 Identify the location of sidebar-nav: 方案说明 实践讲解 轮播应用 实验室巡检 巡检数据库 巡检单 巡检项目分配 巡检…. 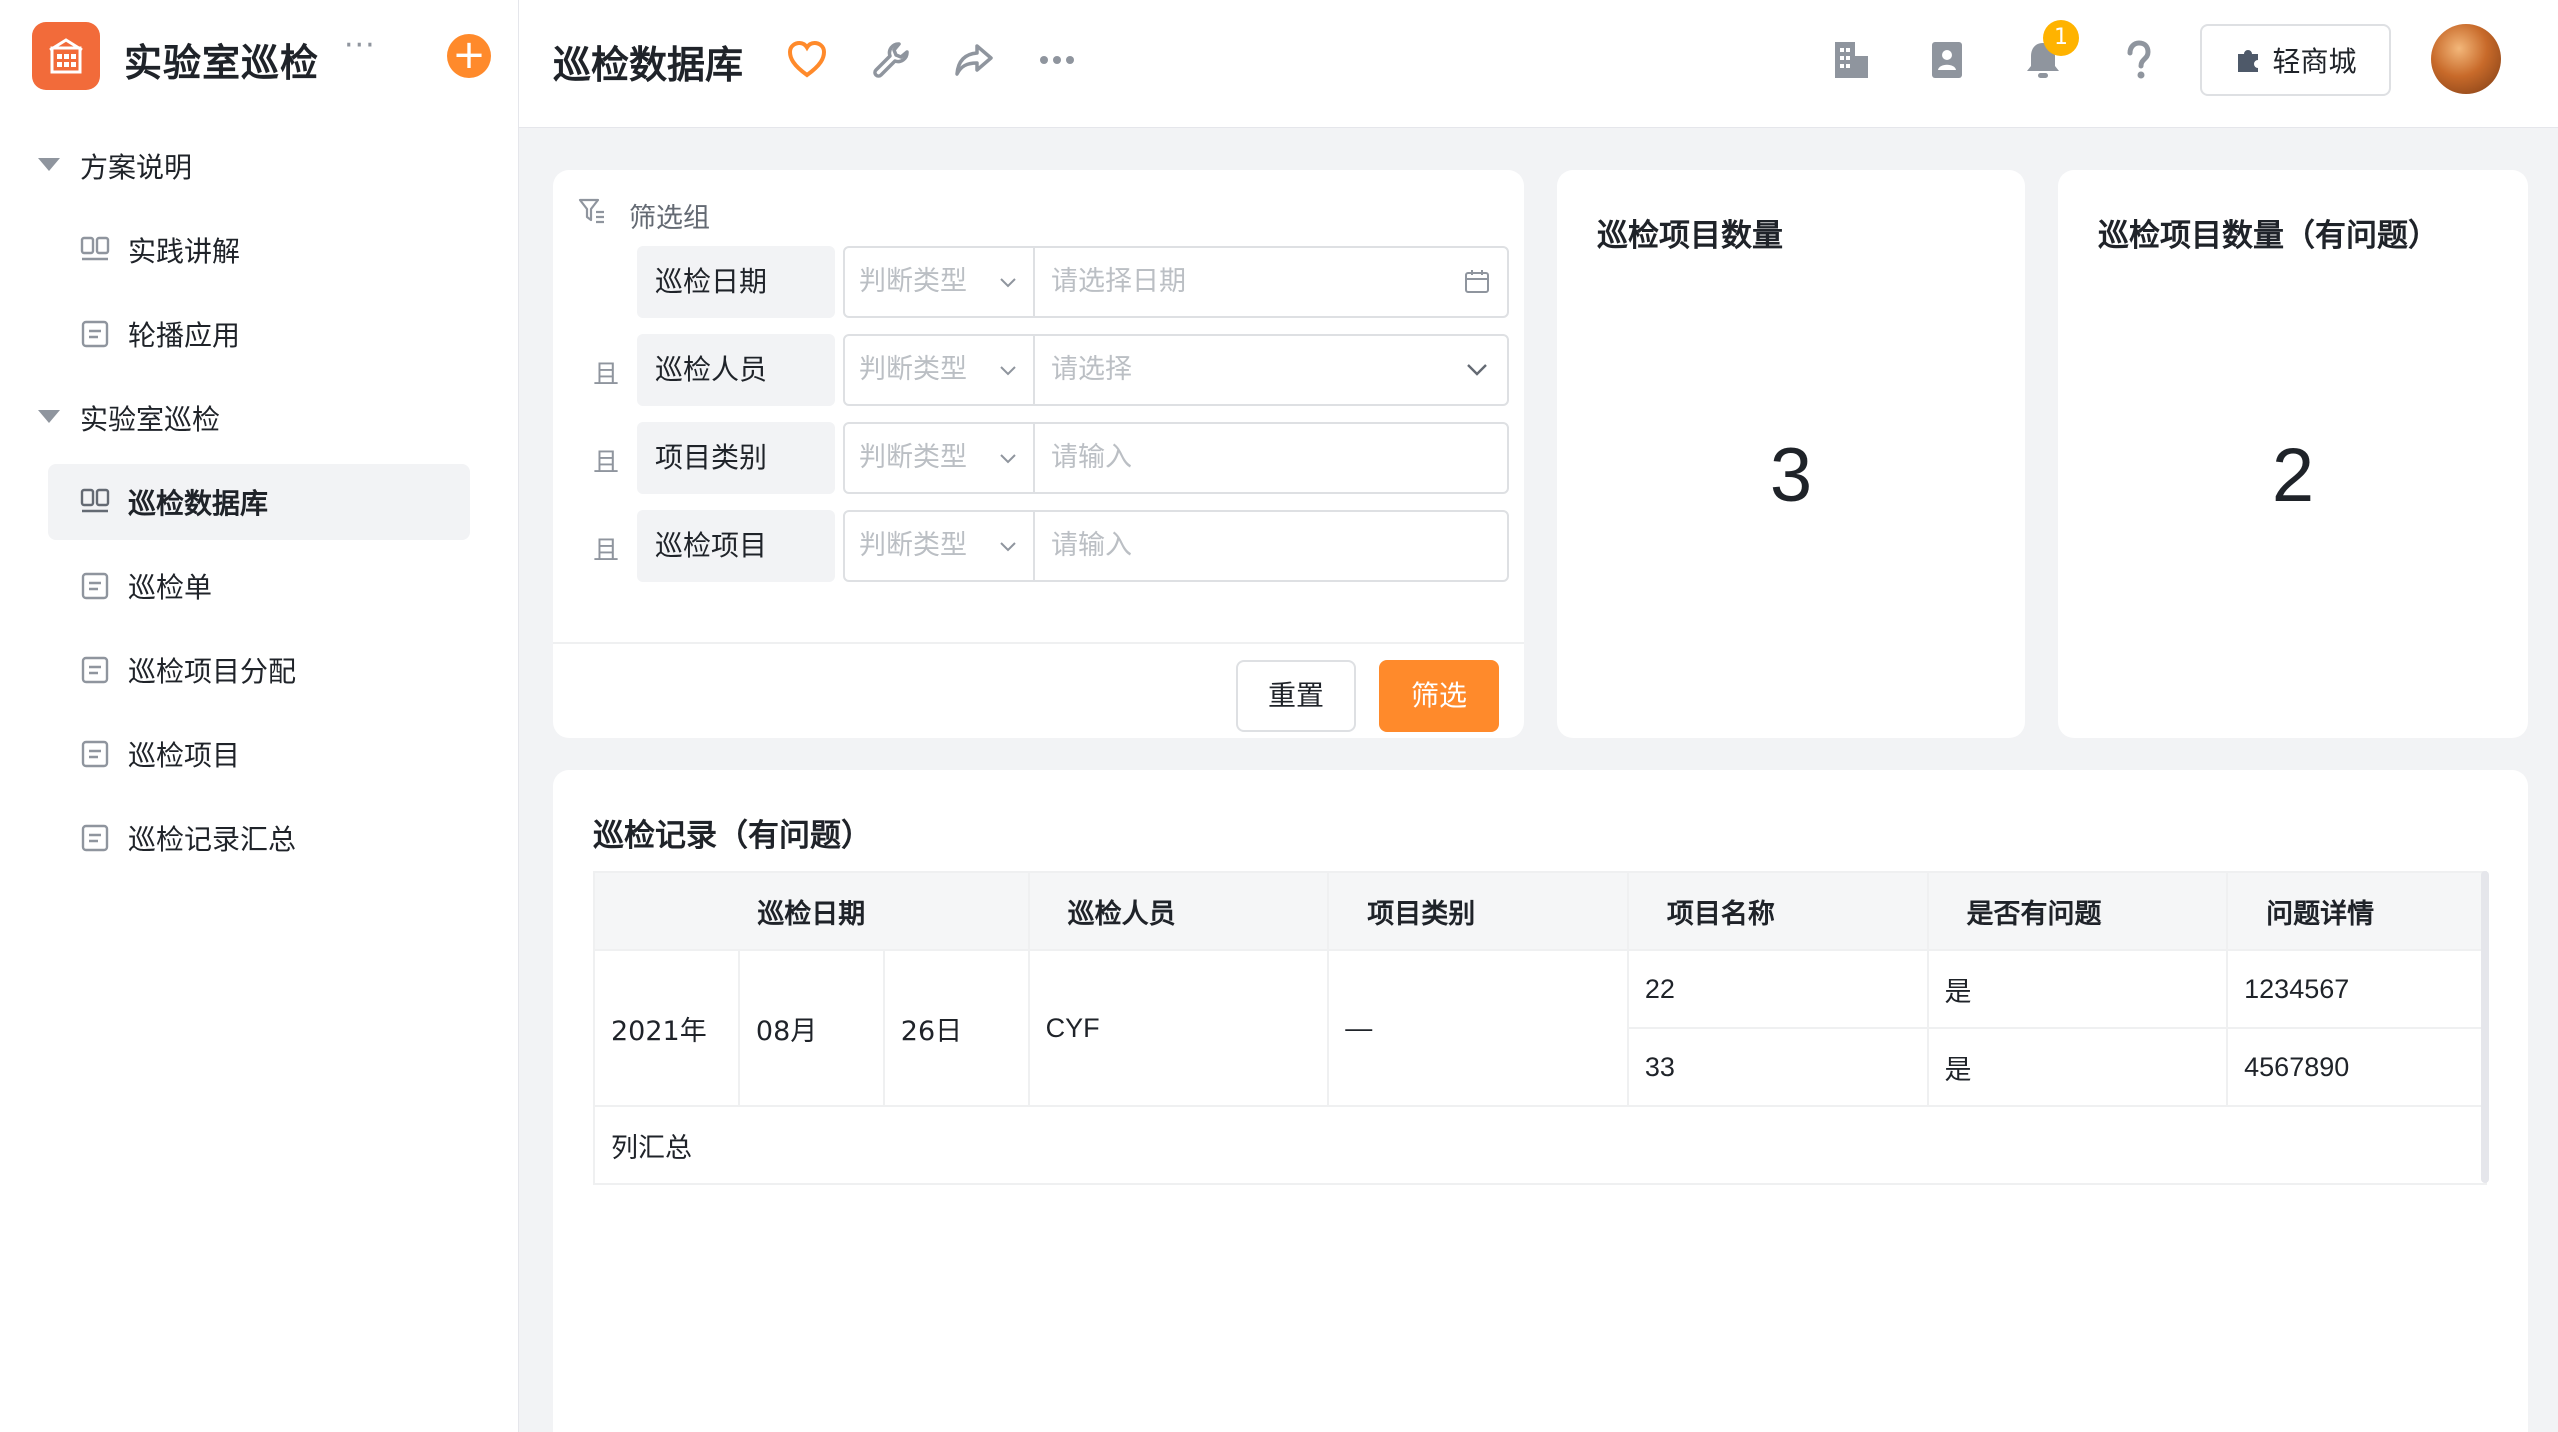
(259, 502).